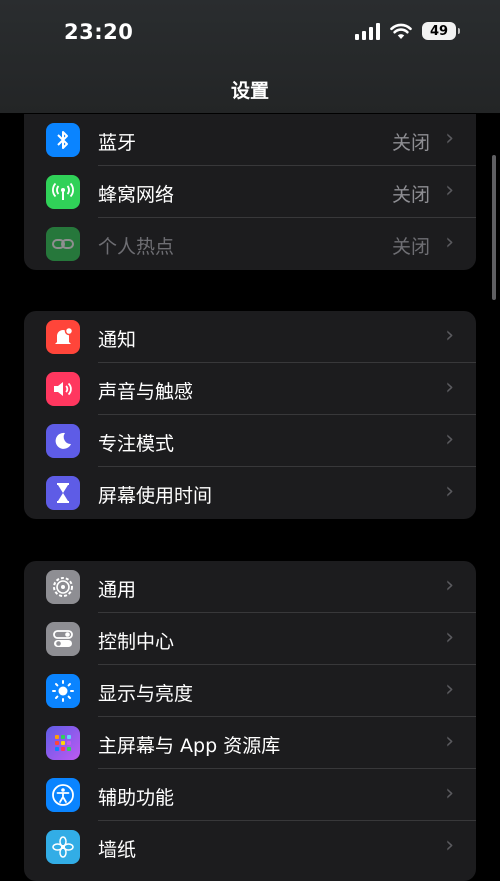 The width and height of the screenshot is (500, 881). I want to click on settings-row-display: 显示与亮度 ›, so click(250, 691).